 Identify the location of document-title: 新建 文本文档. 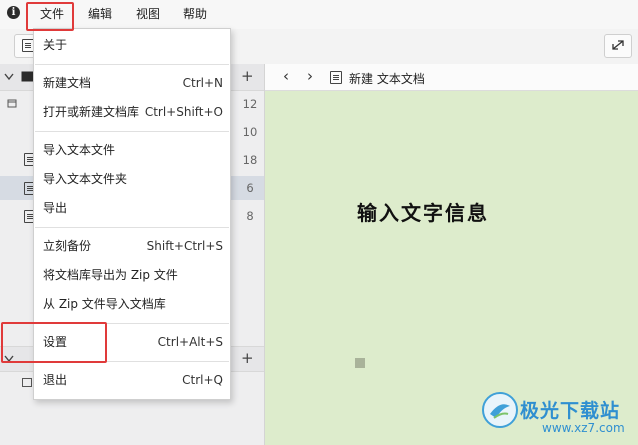
(387, 79).